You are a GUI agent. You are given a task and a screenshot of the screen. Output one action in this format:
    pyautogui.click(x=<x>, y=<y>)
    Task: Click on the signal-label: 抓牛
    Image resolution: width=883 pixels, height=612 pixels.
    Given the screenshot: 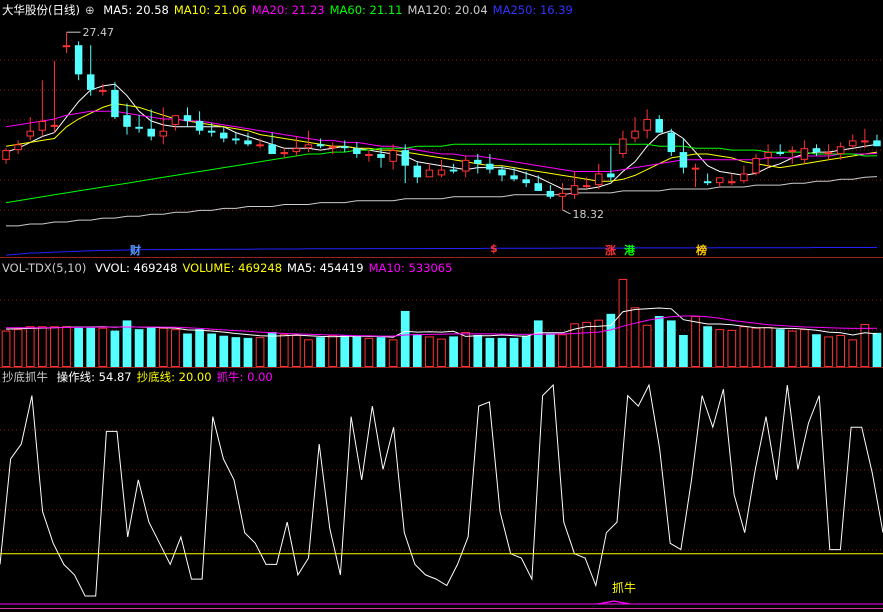 What is the action you would take?
    pyautogui.click(x=624, y=587)
    